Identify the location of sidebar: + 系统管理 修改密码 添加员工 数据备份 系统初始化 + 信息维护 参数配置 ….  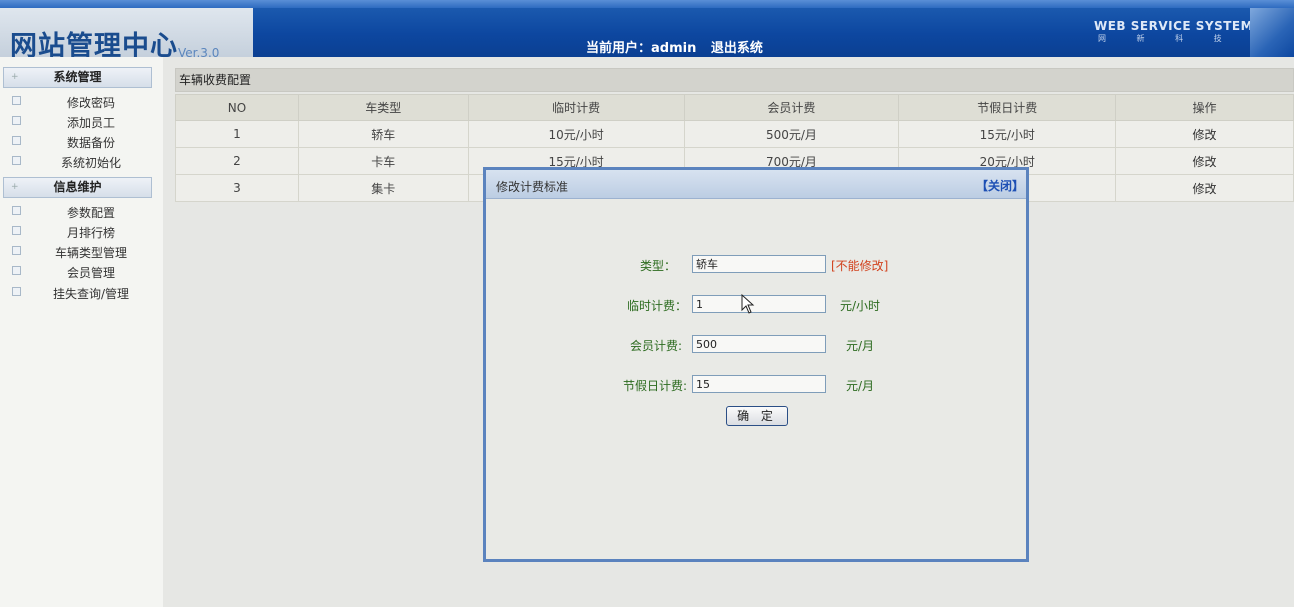
(81, 332).